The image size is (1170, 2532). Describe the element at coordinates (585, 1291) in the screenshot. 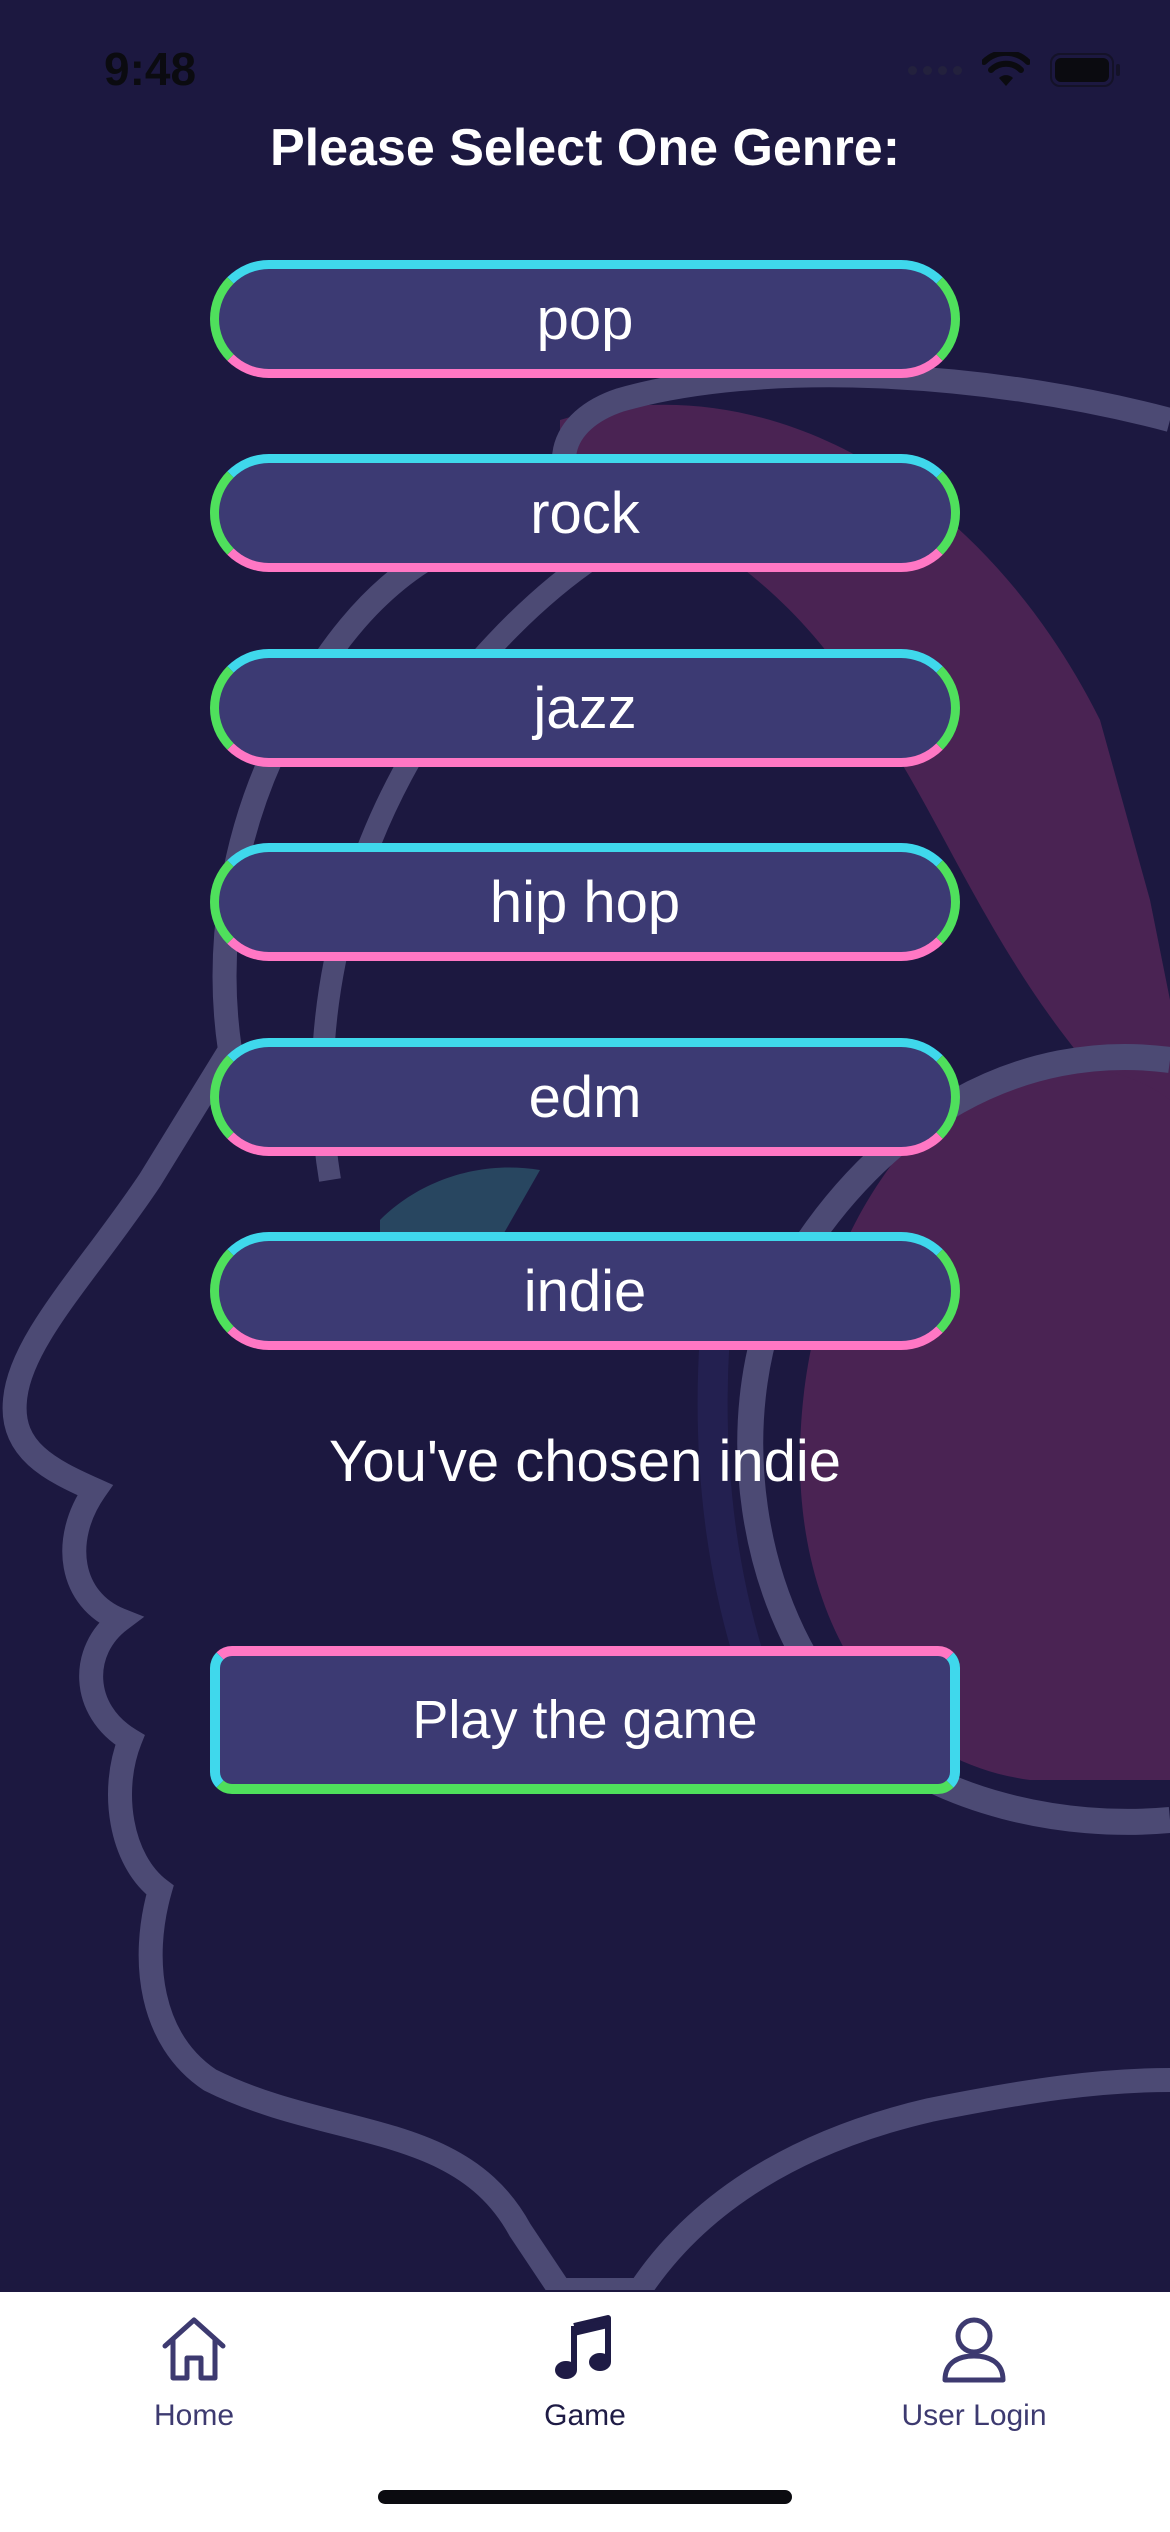

I see `genre-button-indie: indie` at that location.